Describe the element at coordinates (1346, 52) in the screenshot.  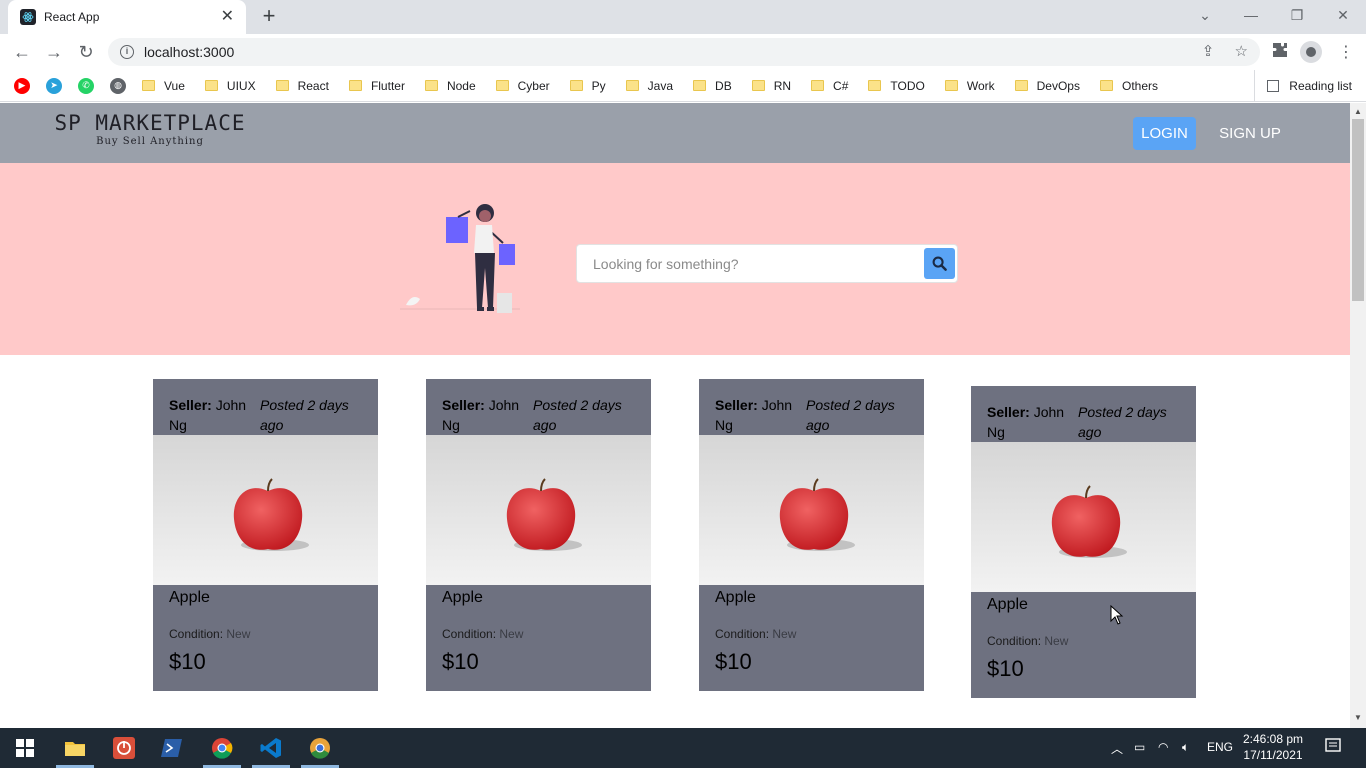
I see `menu-kebab-icon: ⋮` at that location.